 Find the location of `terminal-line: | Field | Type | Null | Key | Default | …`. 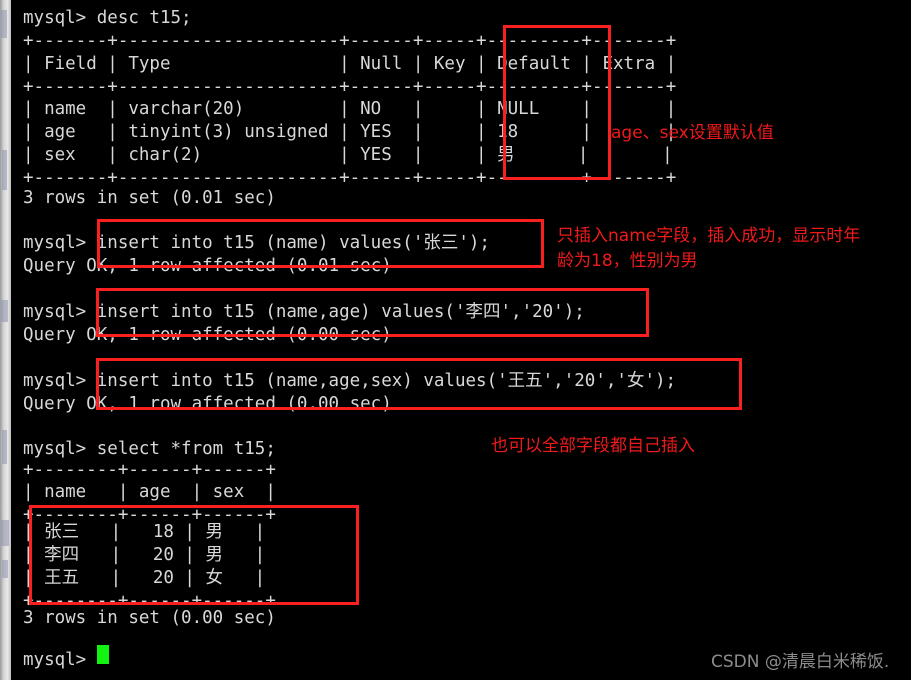

terminal-line: | Field | Type | Null | Key | Default | … is located at coordinates (350, 64).